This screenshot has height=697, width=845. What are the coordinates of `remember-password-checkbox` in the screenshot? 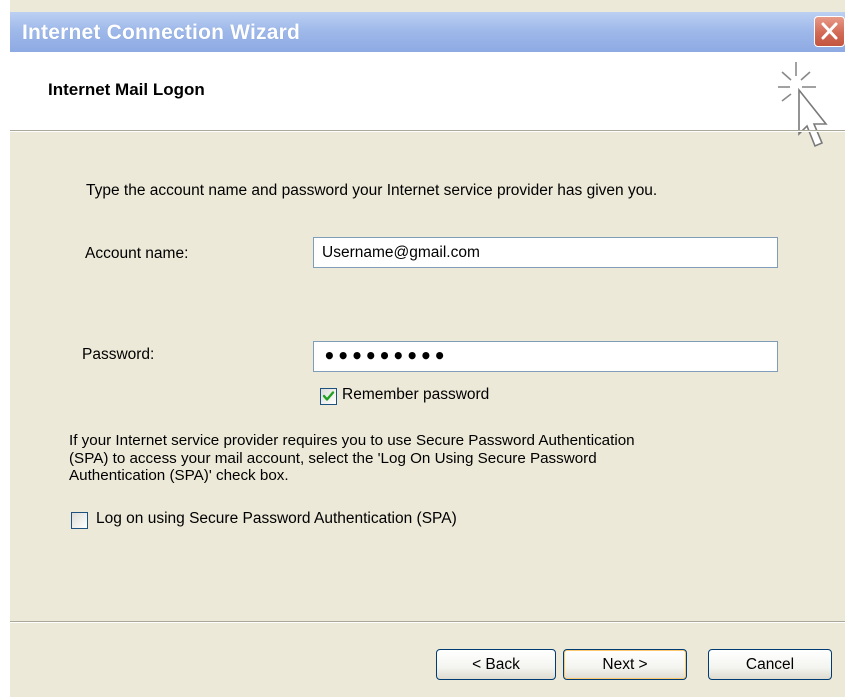 It's located at (328, 396).